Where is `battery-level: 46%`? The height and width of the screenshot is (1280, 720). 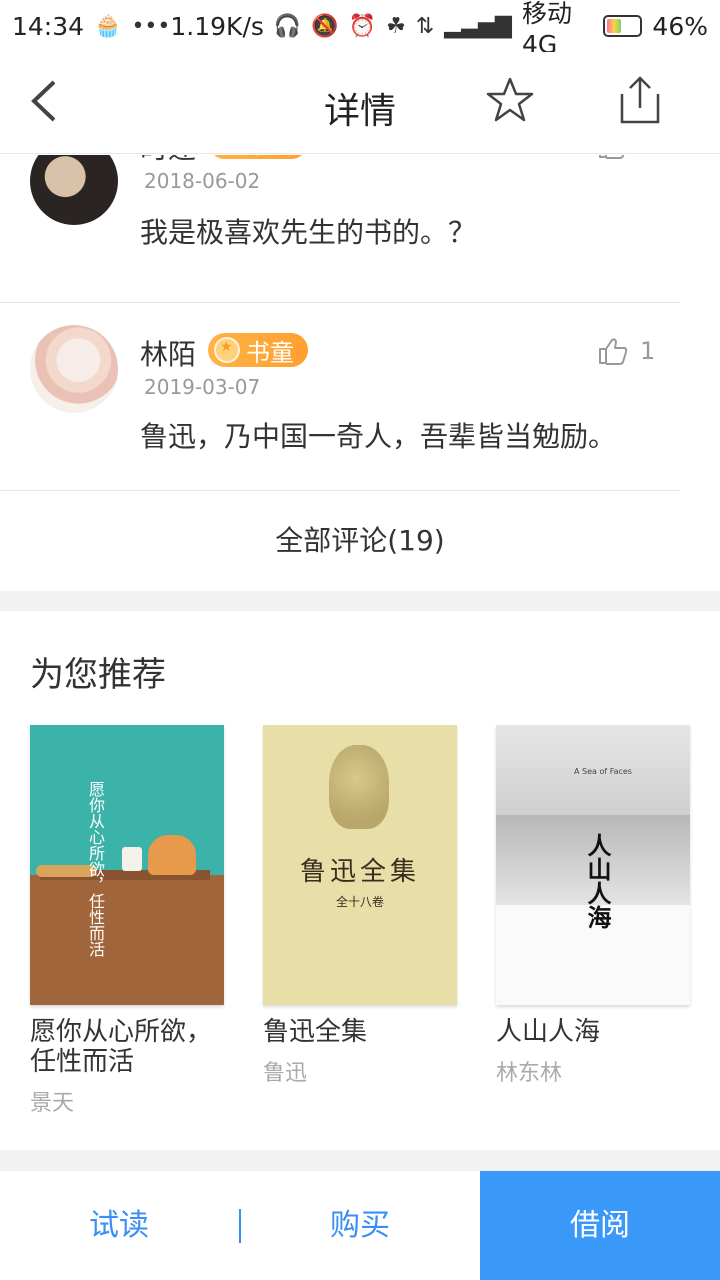 battery-level: 46% is located at coordinates (680, 26).